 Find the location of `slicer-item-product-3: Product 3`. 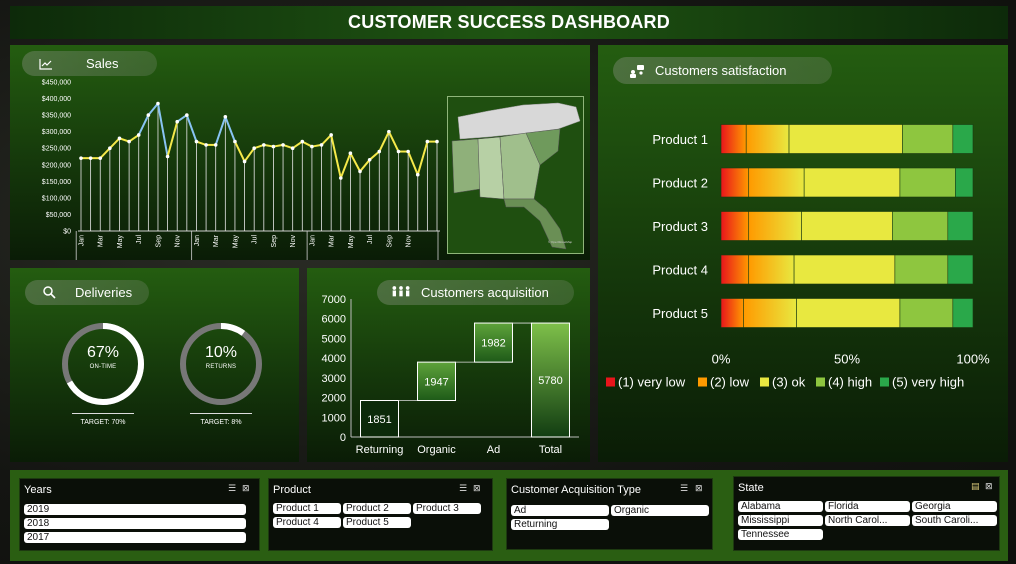

slicer-item-product-3: Product 3 is located at coordinates (447, 508).